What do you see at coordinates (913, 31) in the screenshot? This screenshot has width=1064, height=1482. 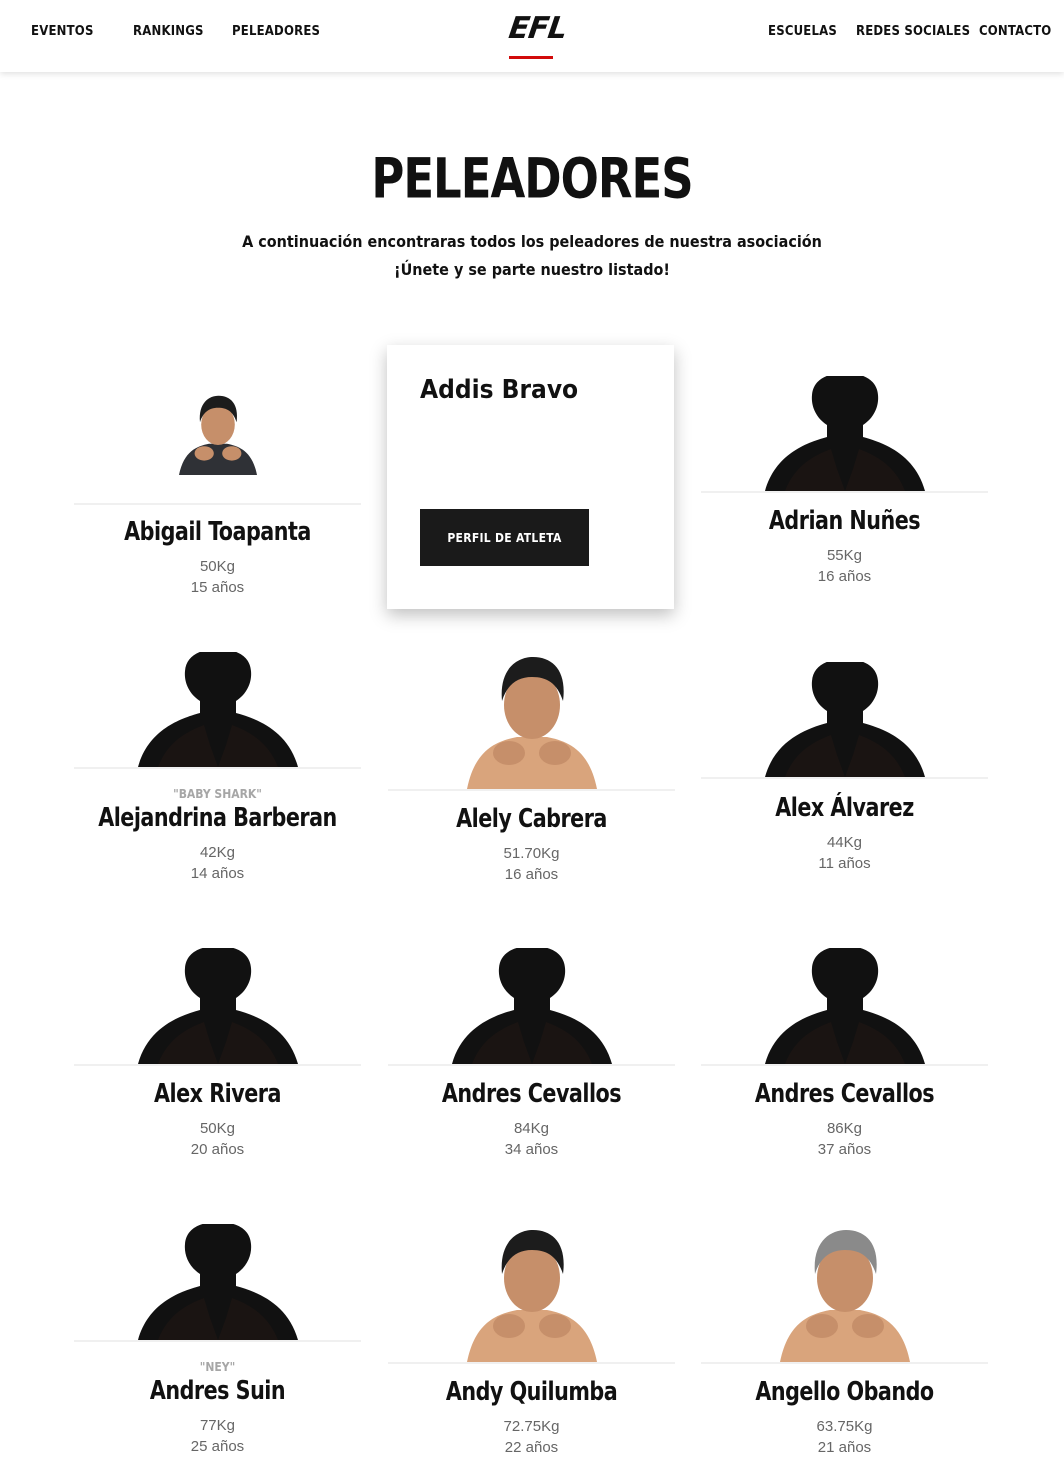 I see `nav-redes-sociales: REDES SOCIALES` at bounding box center [913, 31].